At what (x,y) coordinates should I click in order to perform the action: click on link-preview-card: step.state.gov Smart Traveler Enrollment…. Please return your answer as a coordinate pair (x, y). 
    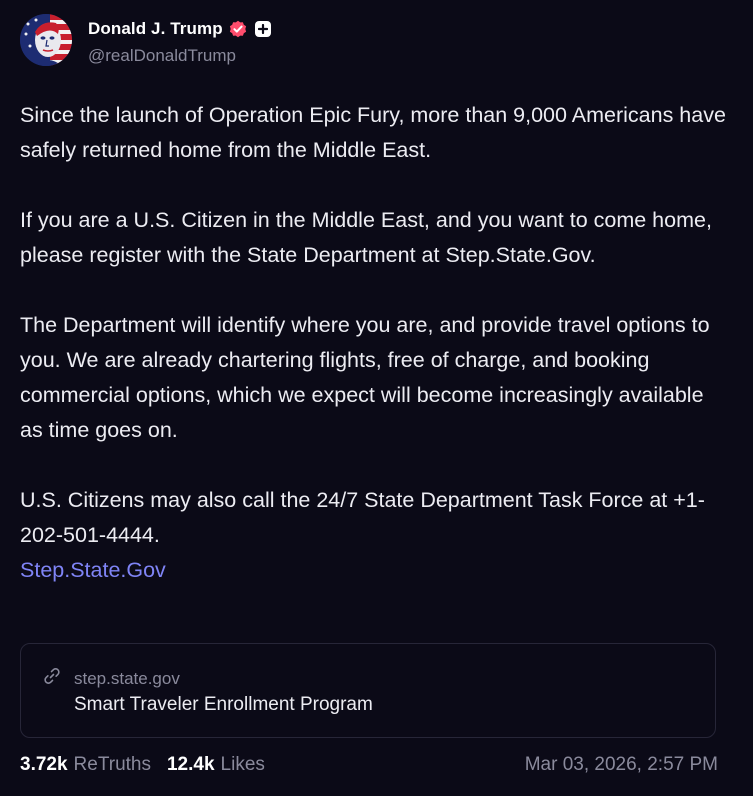
    Looking at the image, I should click on (368, 690).